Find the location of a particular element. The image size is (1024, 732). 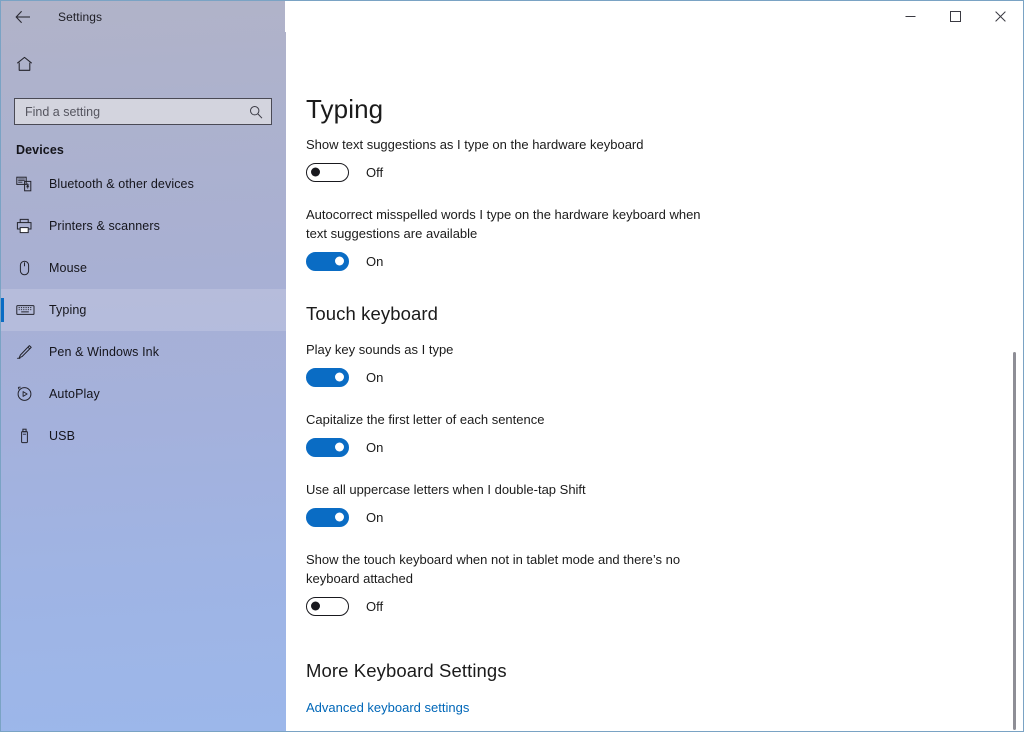

section-title-more-keyboard-settings: More Keyboard Settings is located at coordinates (406, 670).